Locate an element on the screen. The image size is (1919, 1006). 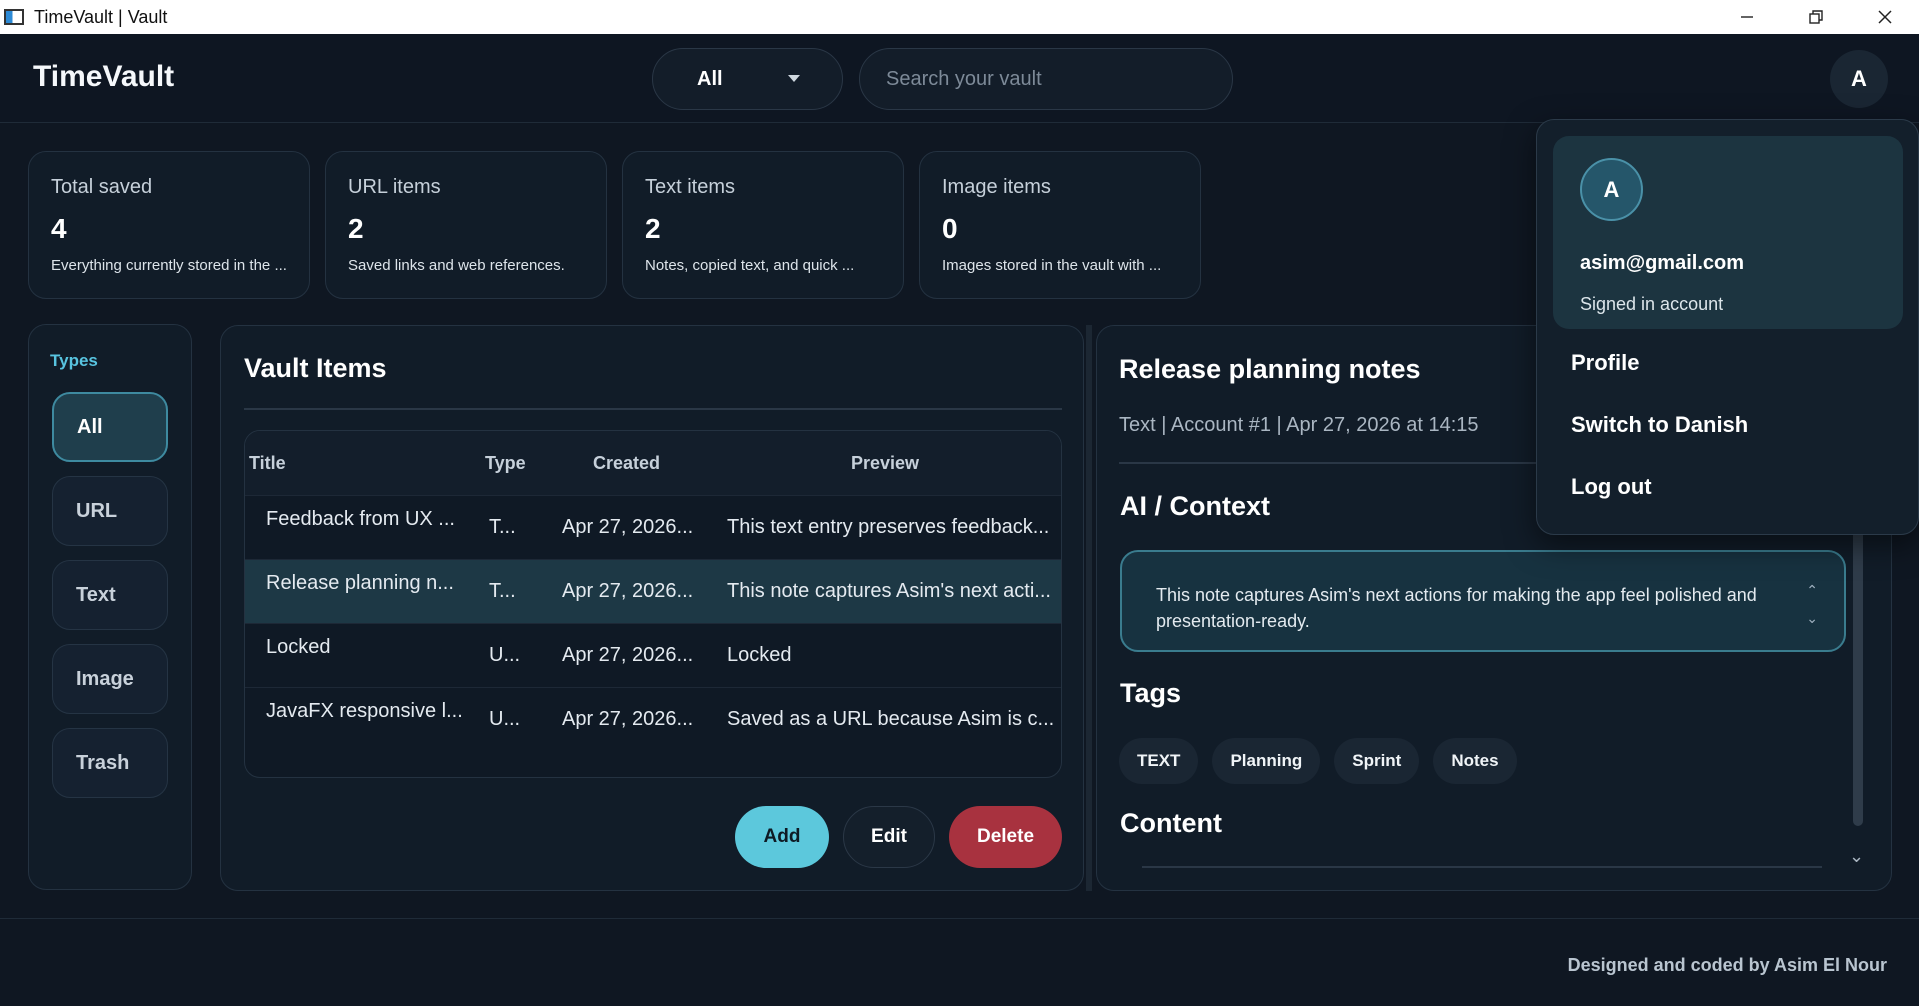
table-row: Locked U... Apr 27, 2026... Locked is located at coordinates (653, 655).